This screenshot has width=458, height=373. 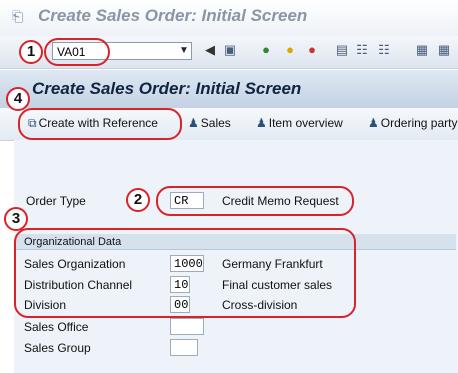 What do you see at coordinates (167, 88) in the screenshot?
I see `page-title: Create Sales Order: Initial Screen` at bounding box center [167, 88].